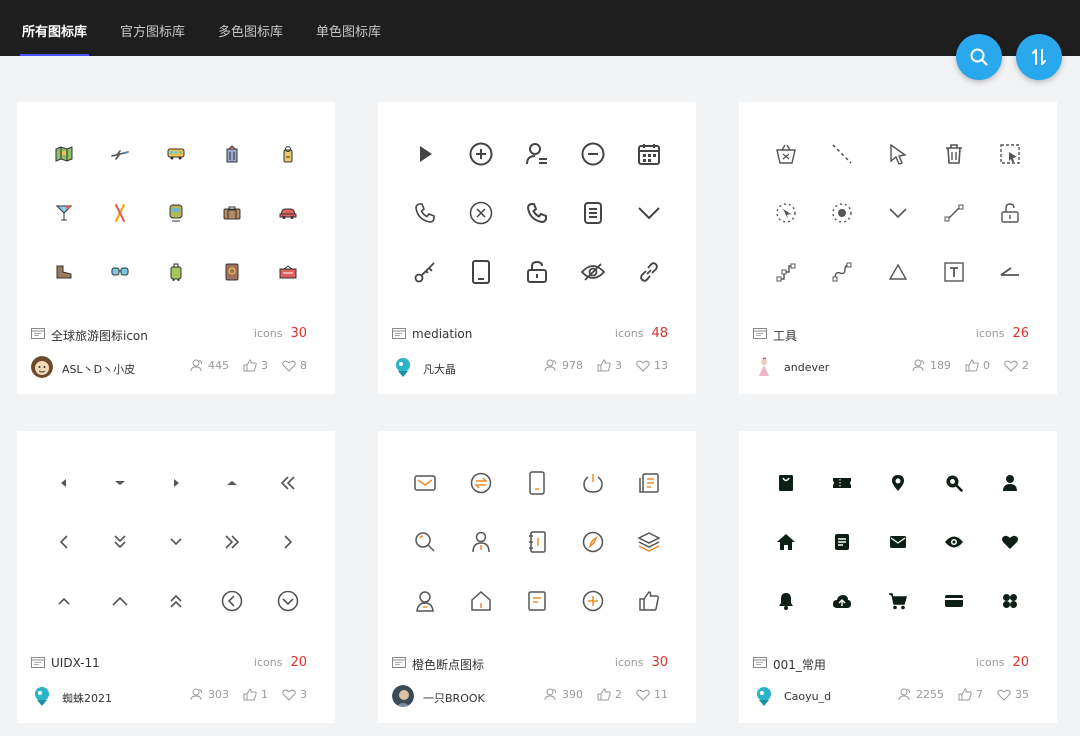 The width and height of the screenshot is (1080, 736). Describe the element at coordinates (898, 272) in the screenshot. I see `triangle-icon` at that location.